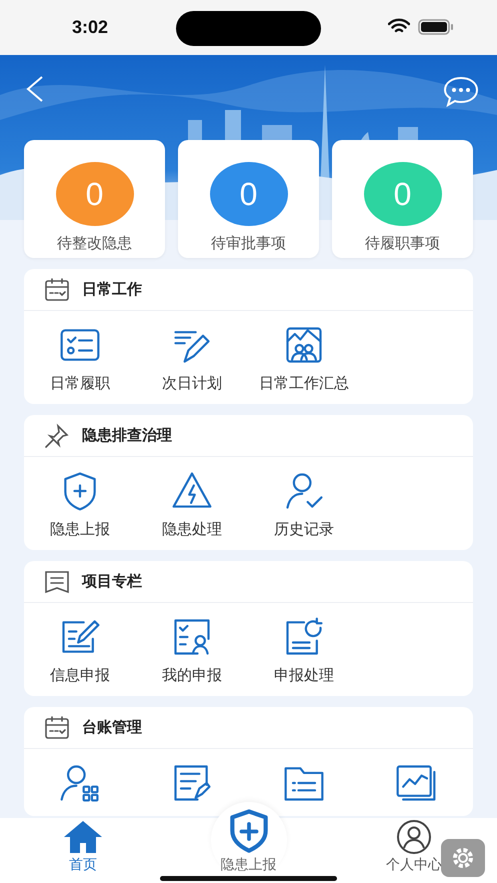 This screenshot has width=497, height=883. What do you see at coordinates (83, 850) in the screenshot?
I see `nav-tab: 首页` at bounding box center [83, 850].